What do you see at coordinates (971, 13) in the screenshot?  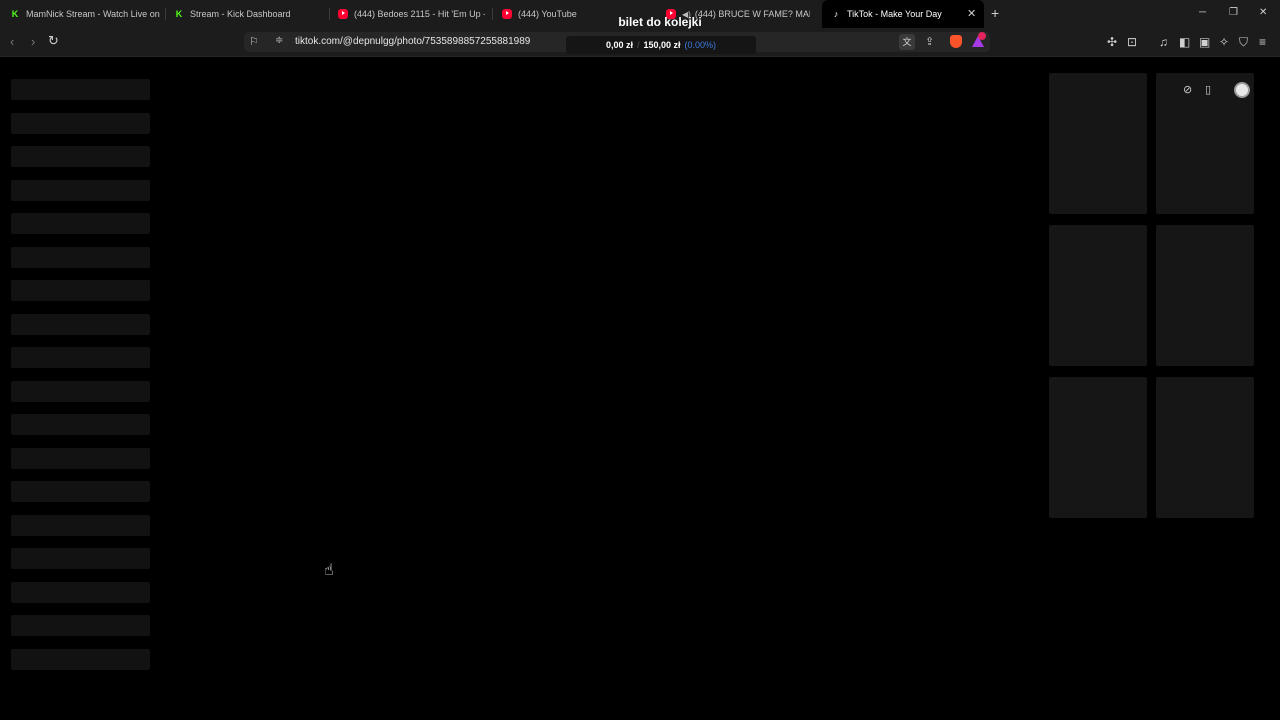 I see `close-tab-icon: ✕` at bounding box center [971, 13].